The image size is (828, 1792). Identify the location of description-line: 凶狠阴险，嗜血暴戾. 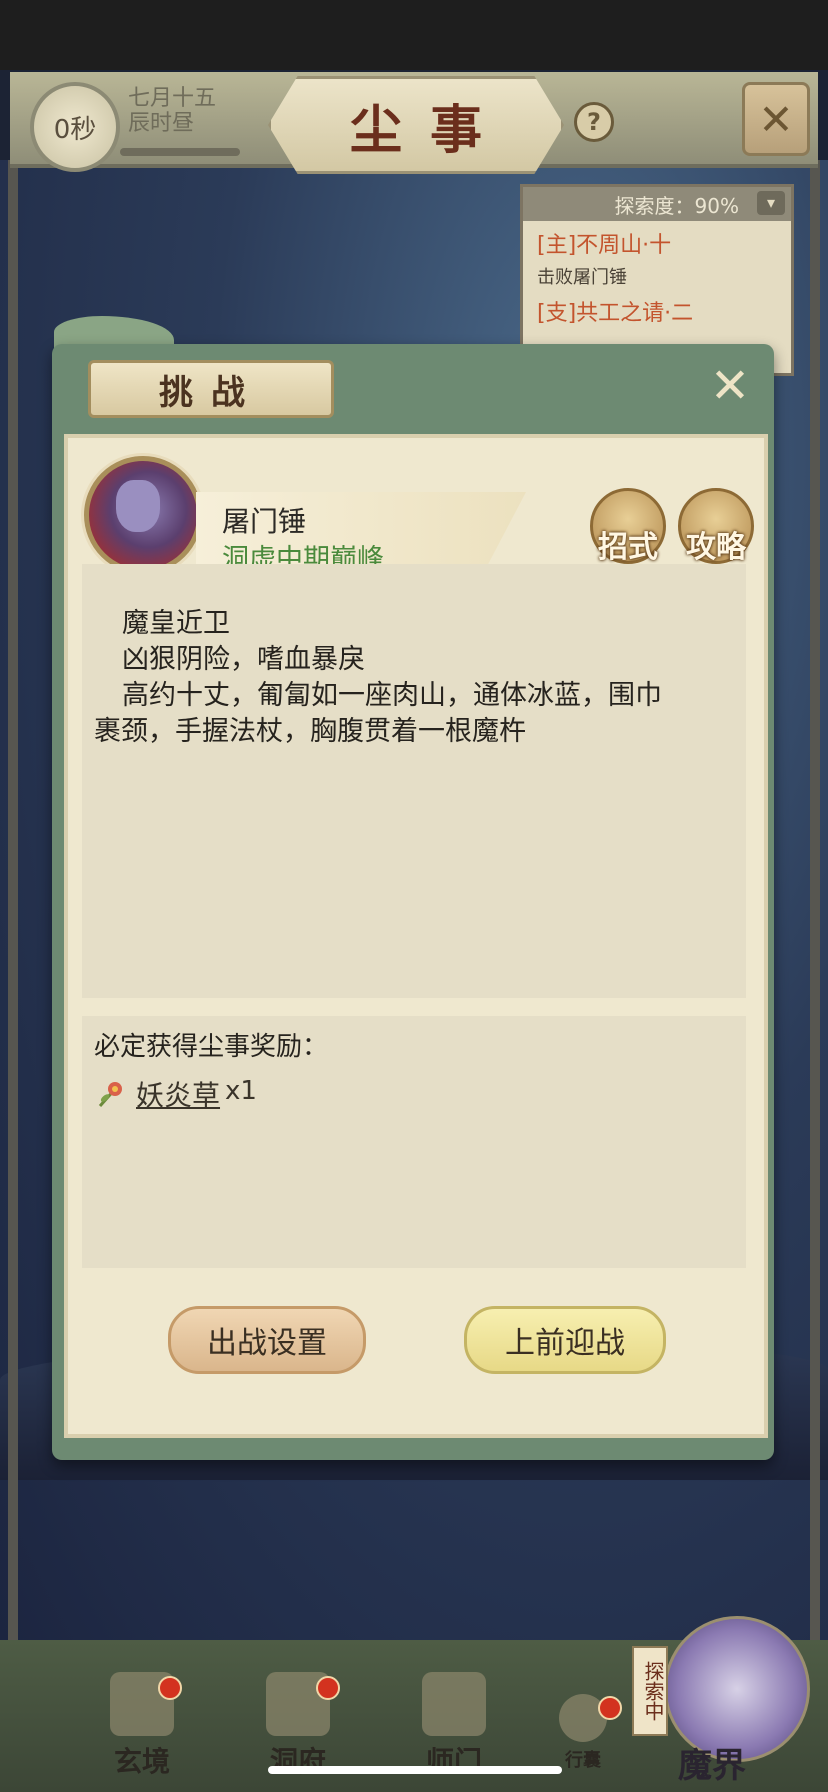
(243, 659).